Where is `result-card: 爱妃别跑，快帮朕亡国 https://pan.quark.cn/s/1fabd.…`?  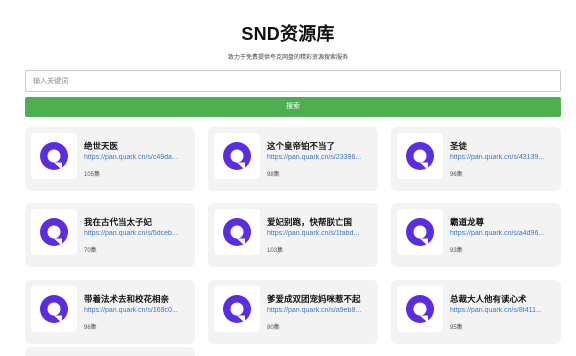 result-card: 爱妃别跑，快帮朕亡国 https://pan.quark.cn/s/1fabd.… is located at coordinates (293, 235).